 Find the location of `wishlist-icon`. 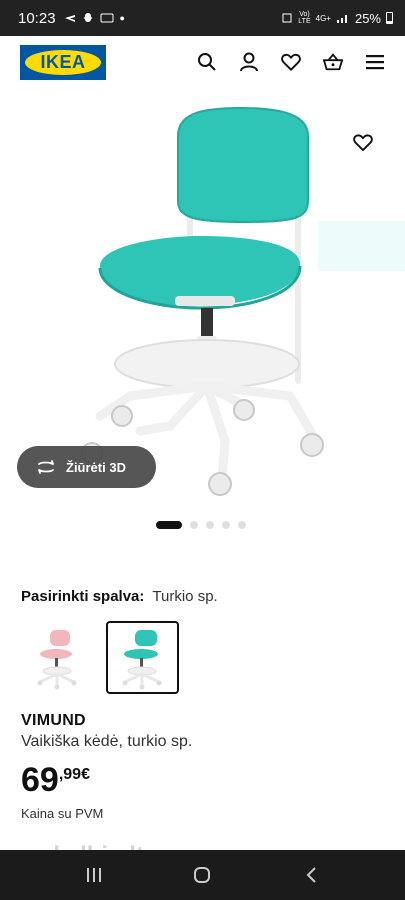

wishlist-icon is located at coordinates (291, 62).